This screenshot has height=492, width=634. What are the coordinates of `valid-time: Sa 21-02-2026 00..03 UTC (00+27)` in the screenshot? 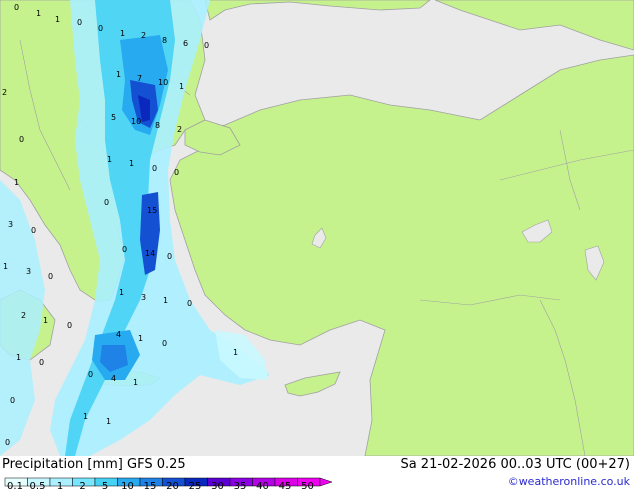 It's located at (515, 464).